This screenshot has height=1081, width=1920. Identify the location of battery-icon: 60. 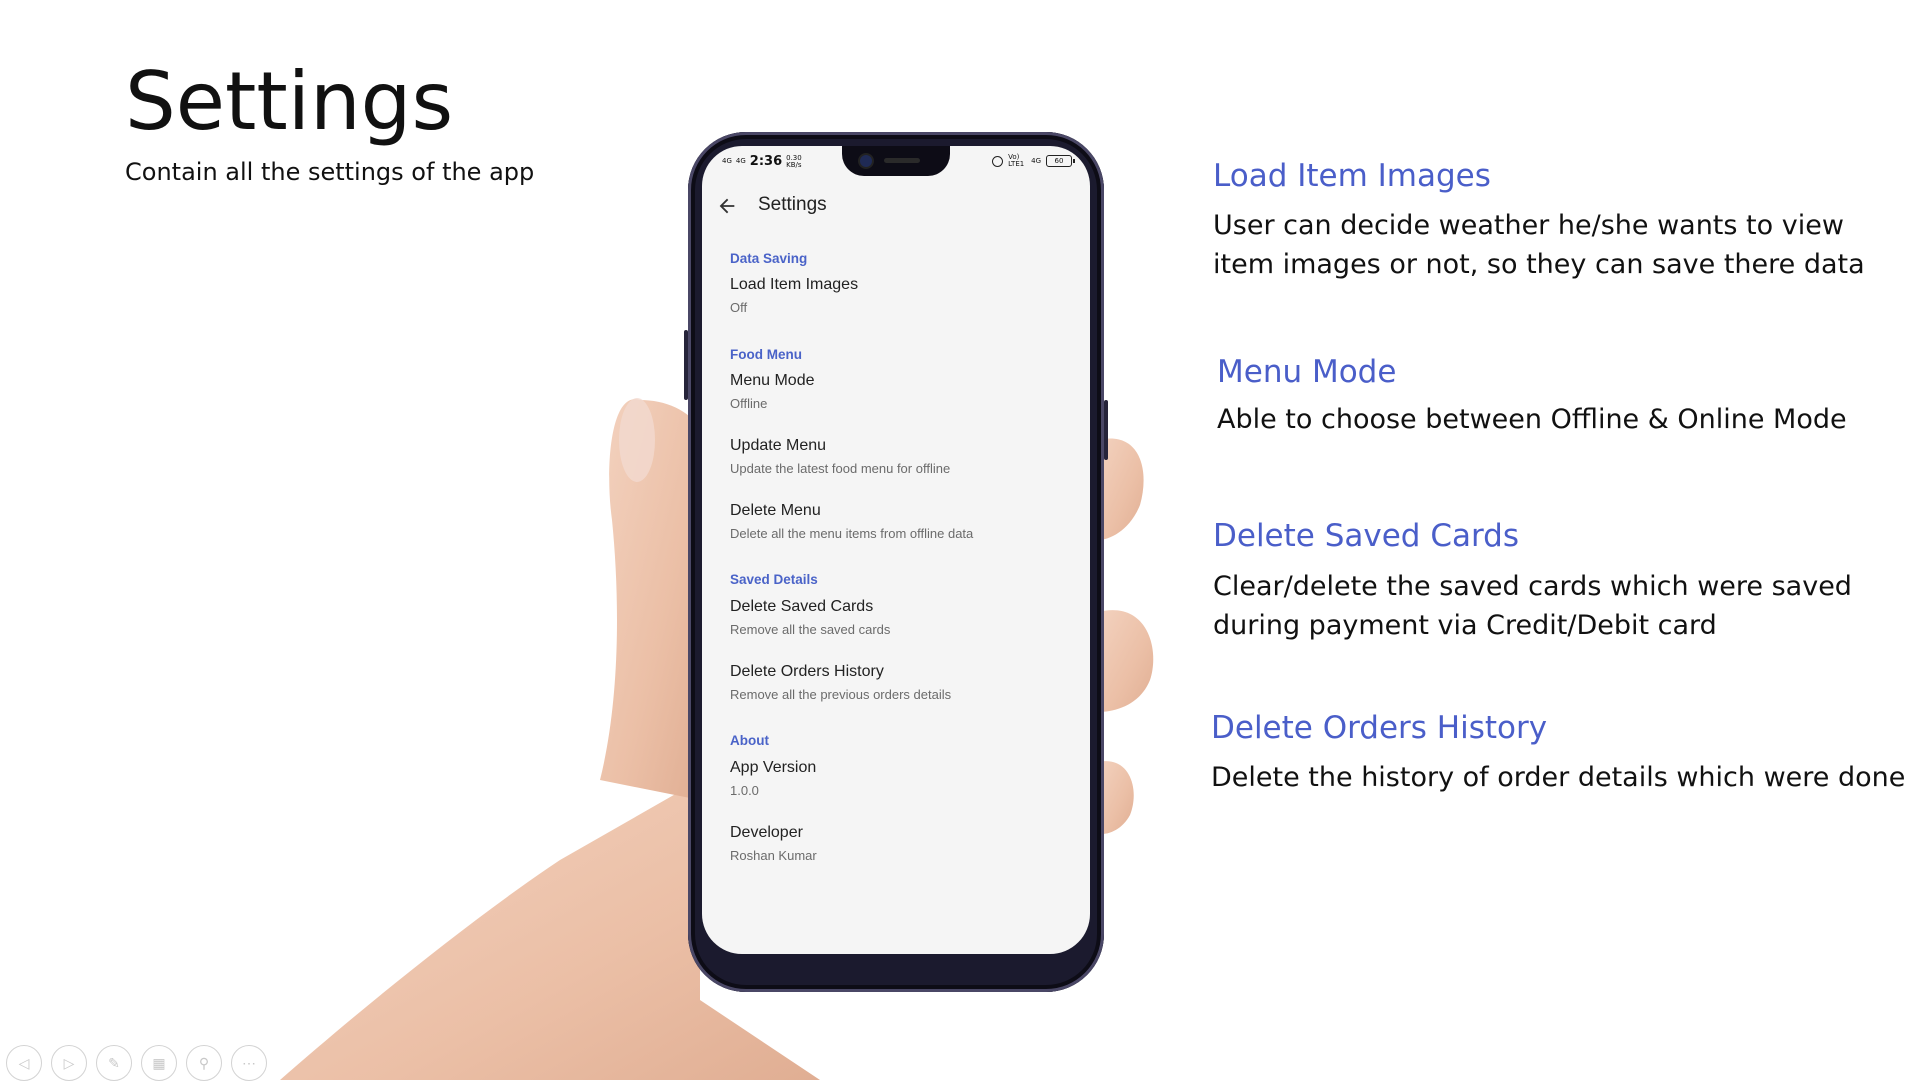
(1060, 161).